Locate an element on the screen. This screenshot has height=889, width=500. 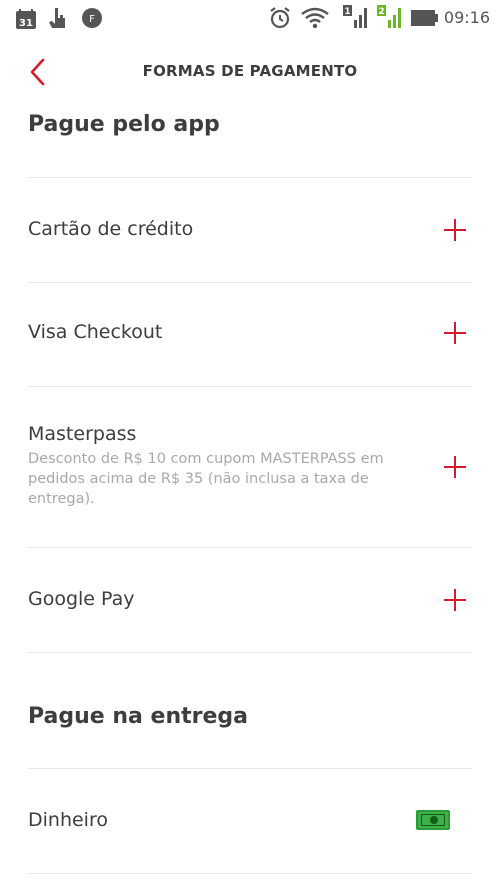
page-title: FORMAS DE PAGAMENTO is located at coordinates (250, 71).